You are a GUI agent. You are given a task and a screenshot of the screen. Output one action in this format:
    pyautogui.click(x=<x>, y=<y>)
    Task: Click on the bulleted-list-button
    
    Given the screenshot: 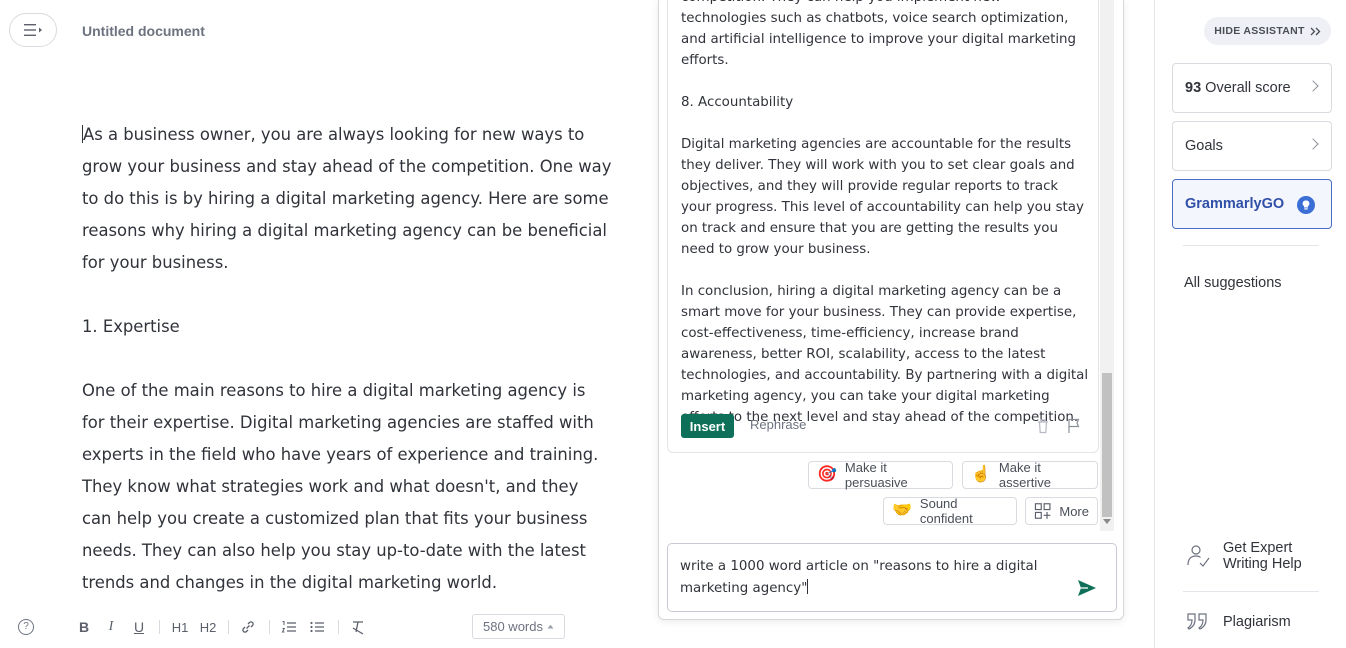 What is the action you would take?
    pyautogui.click(x=317, y=627)
    